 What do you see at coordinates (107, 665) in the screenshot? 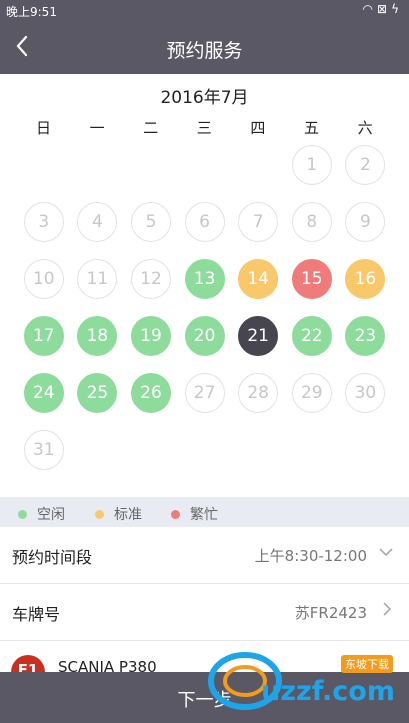
I see `vehicle-name: SCANIA P380` at bounding box center [107, 665].